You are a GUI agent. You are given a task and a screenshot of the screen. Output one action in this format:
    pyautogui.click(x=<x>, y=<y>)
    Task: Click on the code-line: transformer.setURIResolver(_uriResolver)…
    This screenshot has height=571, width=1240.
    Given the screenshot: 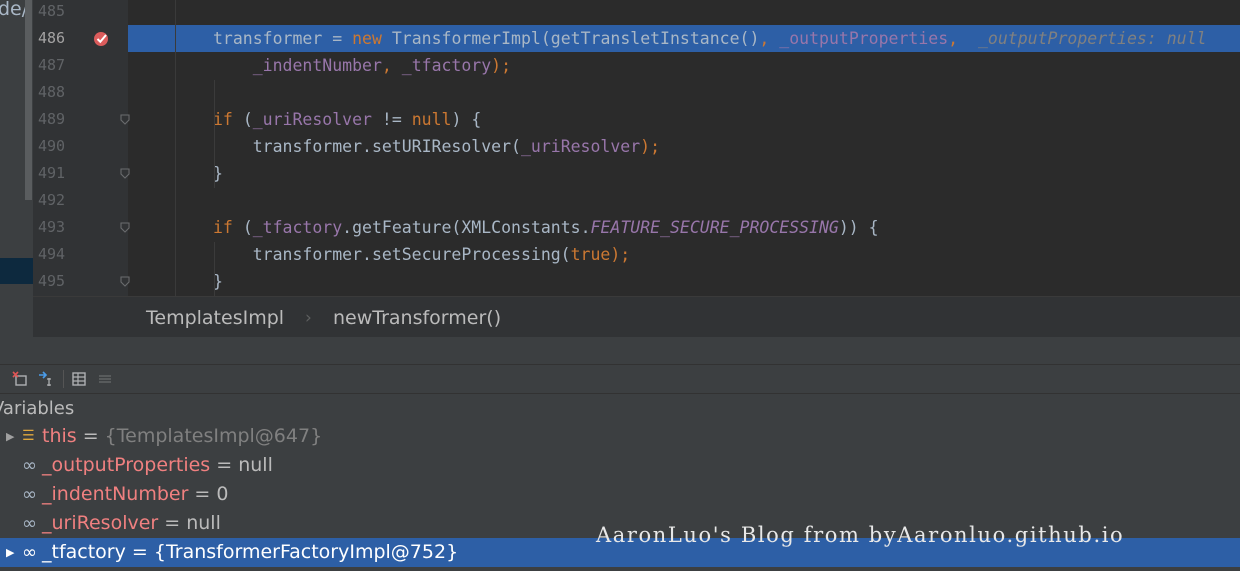 What is the action you would take?
    pyautogui.click(x=708, y=146)
    